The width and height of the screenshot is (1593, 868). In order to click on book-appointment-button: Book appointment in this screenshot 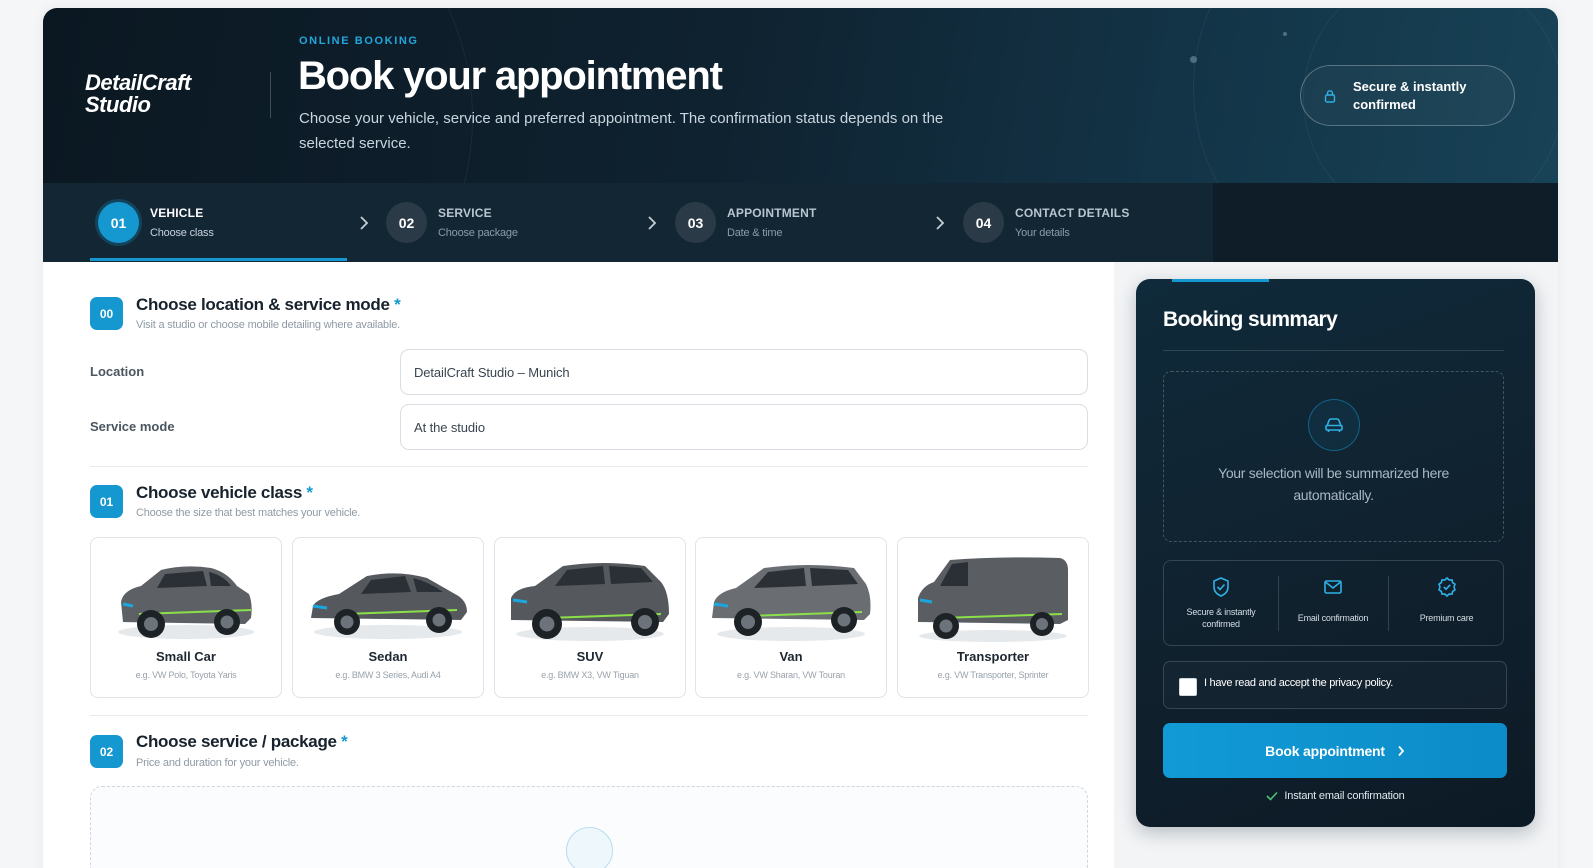, I will do `click(1335, 750)`.